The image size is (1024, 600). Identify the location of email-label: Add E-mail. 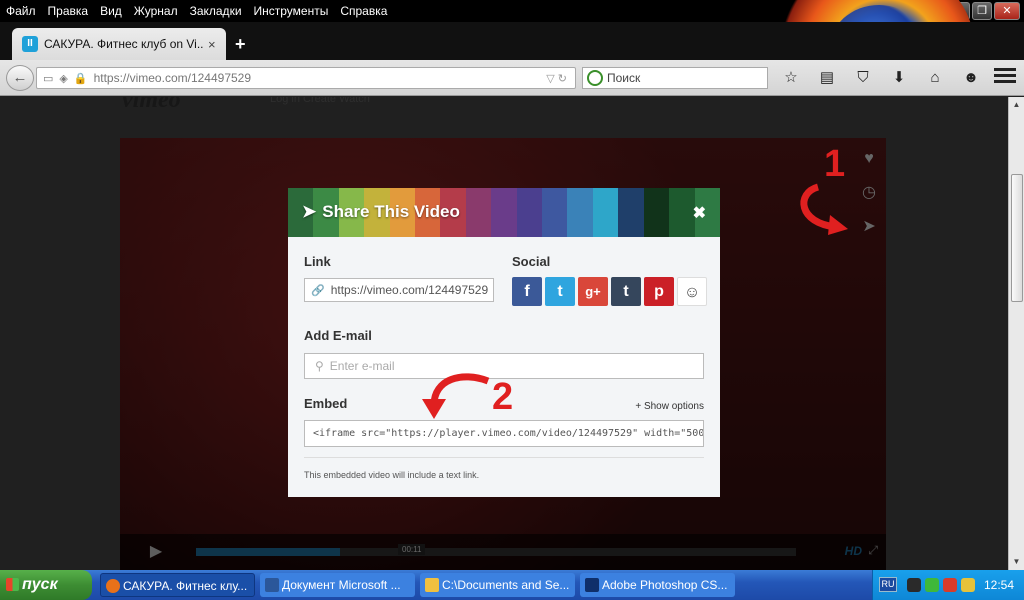
(338, 335).